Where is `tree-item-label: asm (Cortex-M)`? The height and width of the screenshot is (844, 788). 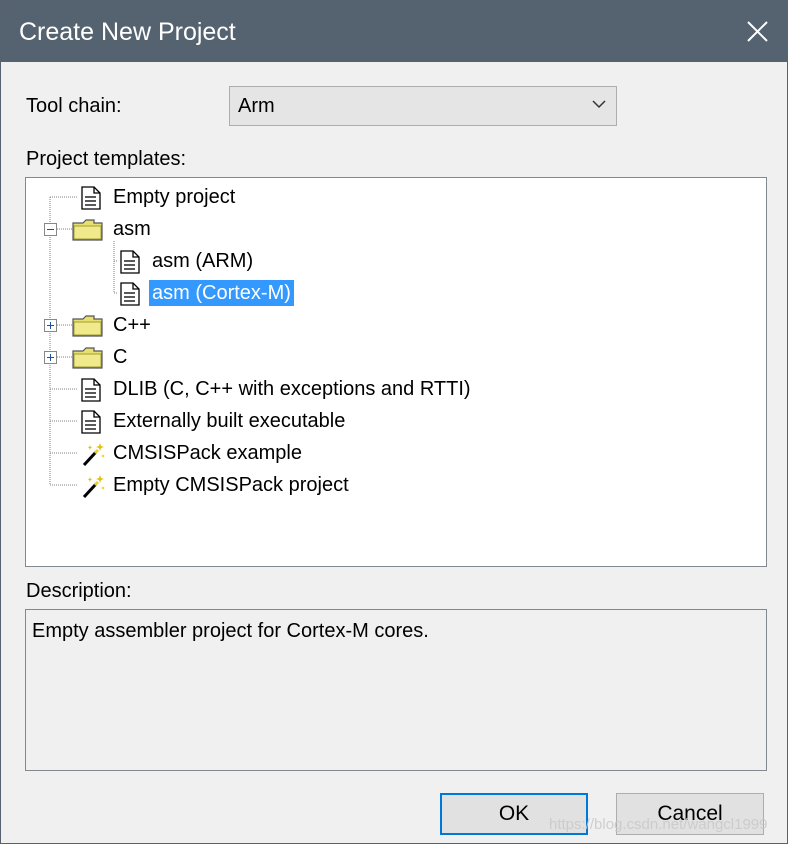 tree-item-label: asm (Cortex-M) is located at coordinates (221, 293).